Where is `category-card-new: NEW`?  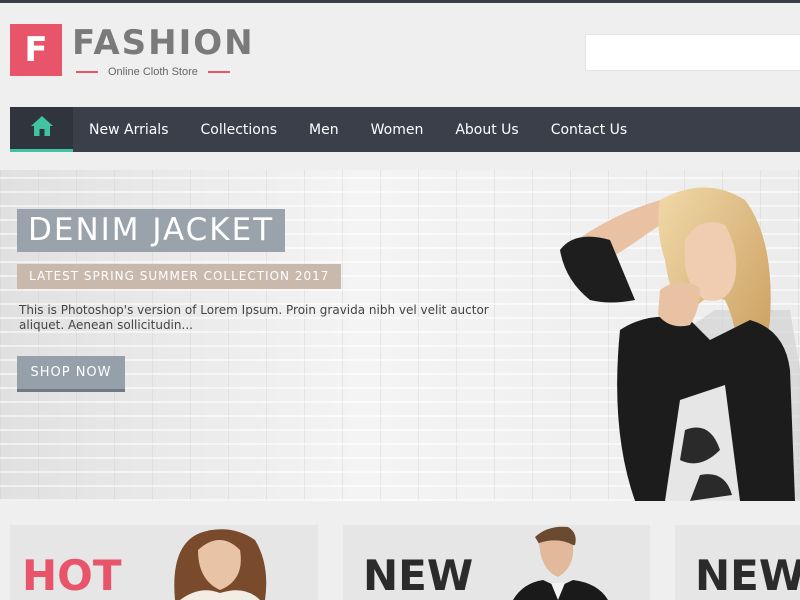
category-card-new: NEW is located at coordinates (737, 562).